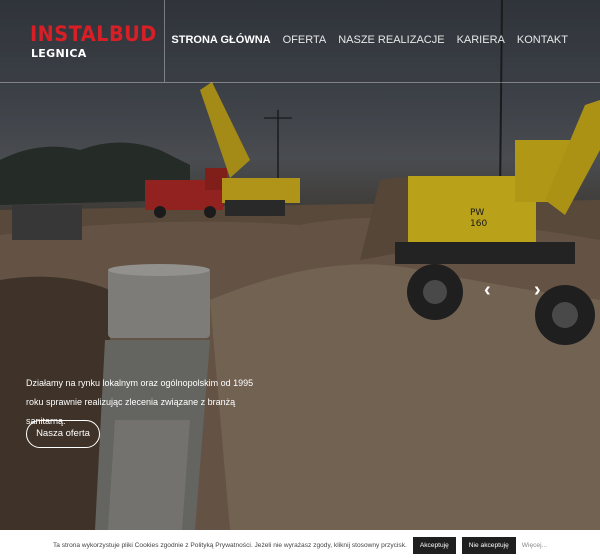 This screenshot has width=600, height=560. Describe the element at coordinates (434, 545) in the screenshot. I see `cookie-accept-button: Akceptuję` at that location.